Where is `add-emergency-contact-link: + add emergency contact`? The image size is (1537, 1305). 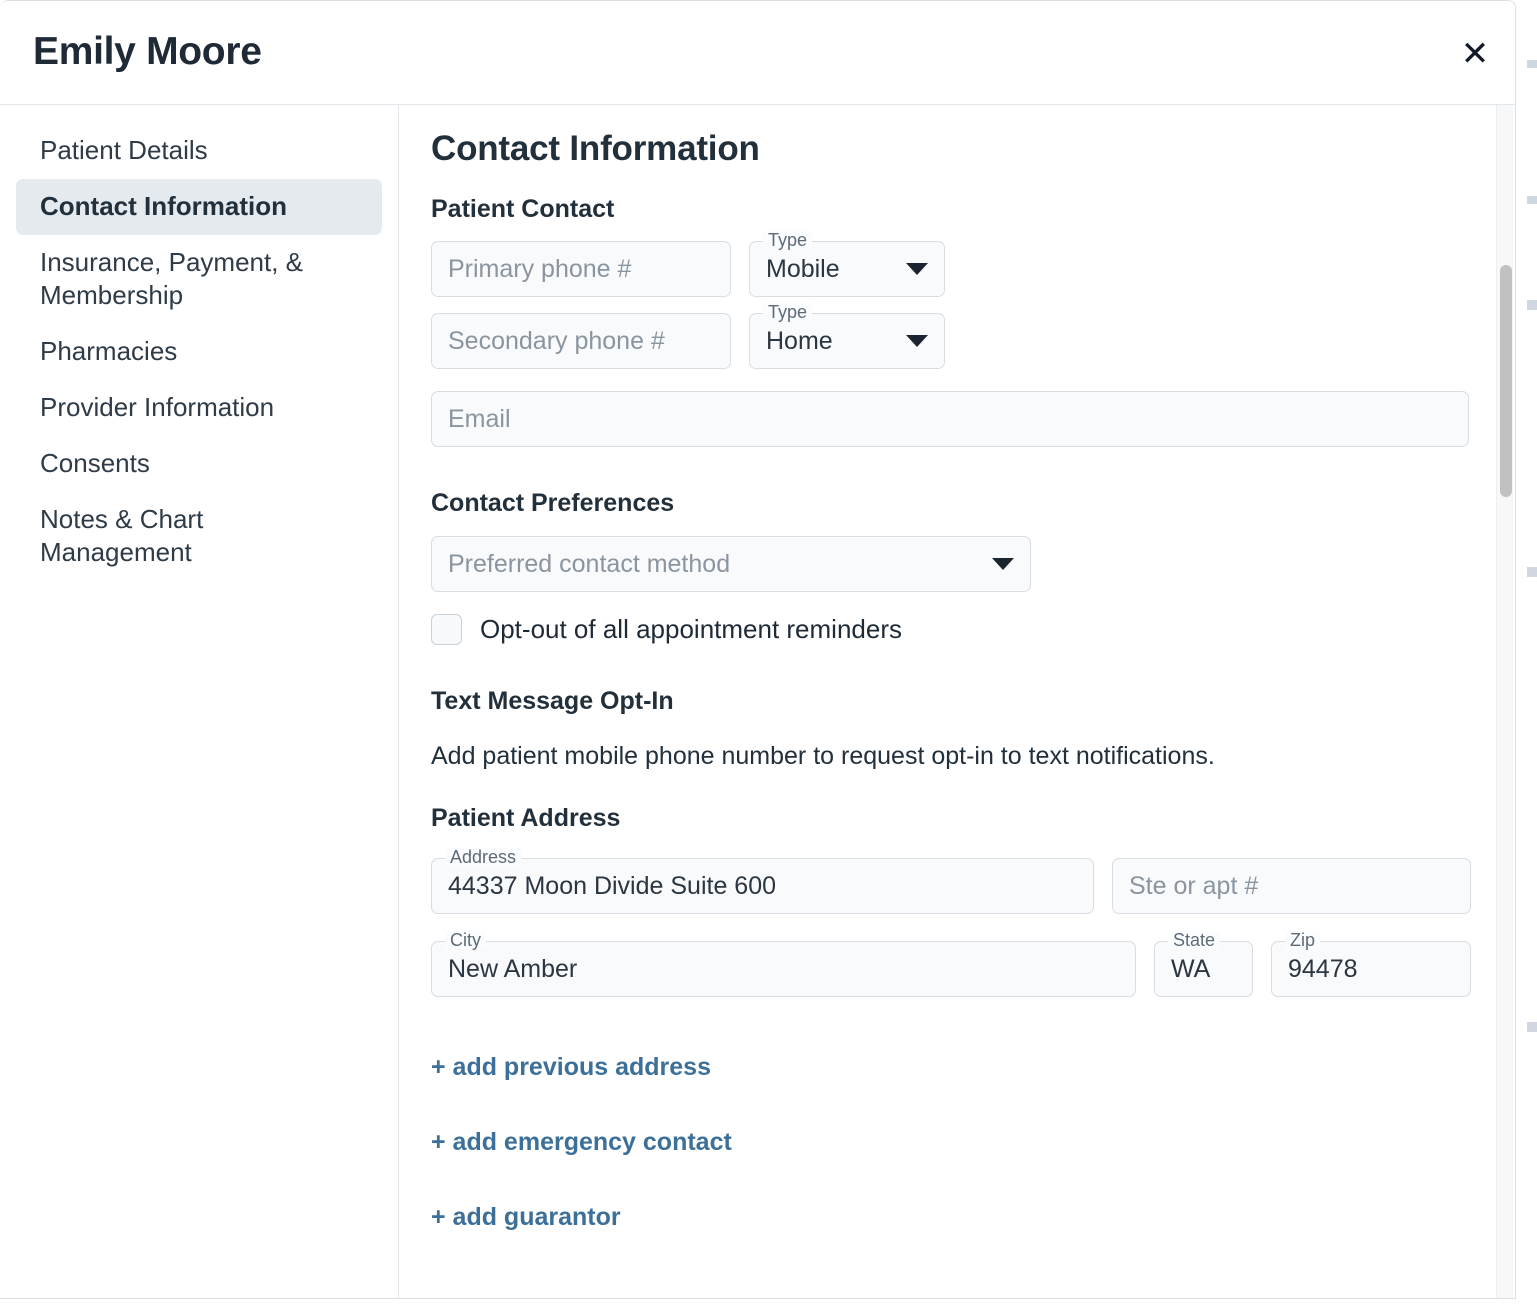 add-emergency-contact-link: + add emergency contact is located at coordinates (973, 1142).